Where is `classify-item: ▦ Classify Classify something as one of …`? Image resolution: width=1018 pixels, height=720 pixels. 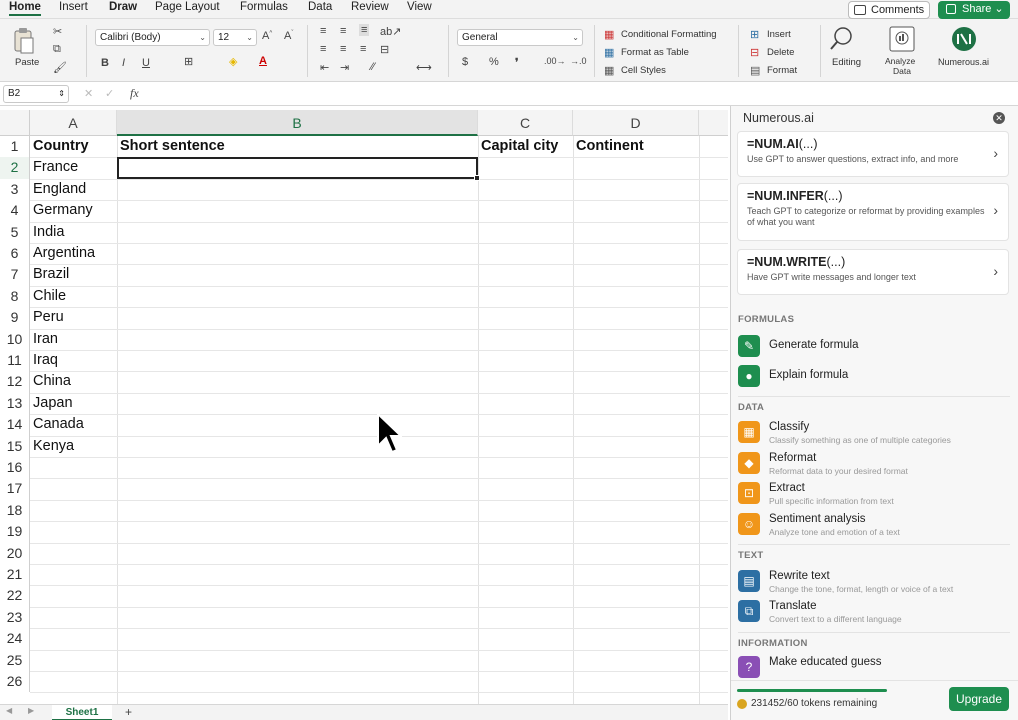
classify-item: ▦ Classify Classify something as one of … is located at coordinates (874, 433).